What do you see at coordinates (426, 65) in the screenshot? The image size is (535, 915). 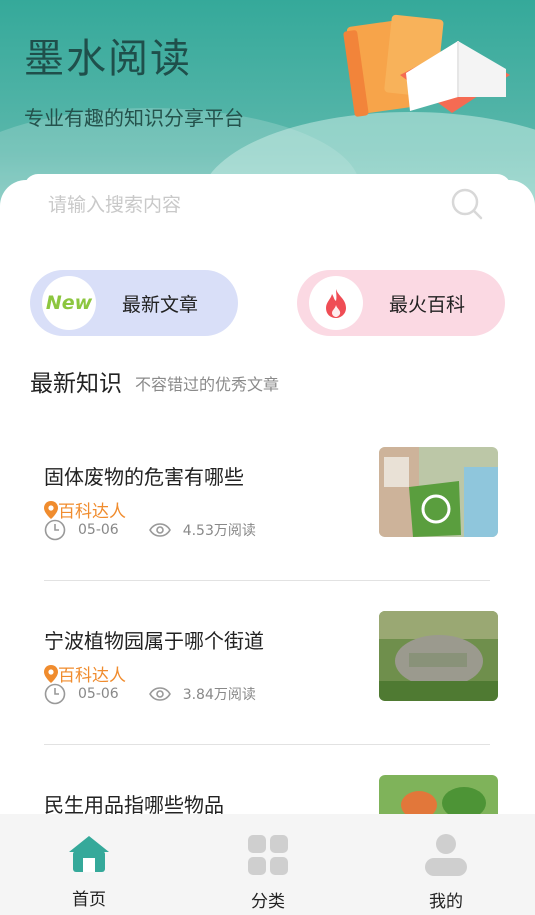 I see `books-illustration-icon` at bounding box center [426, 65].